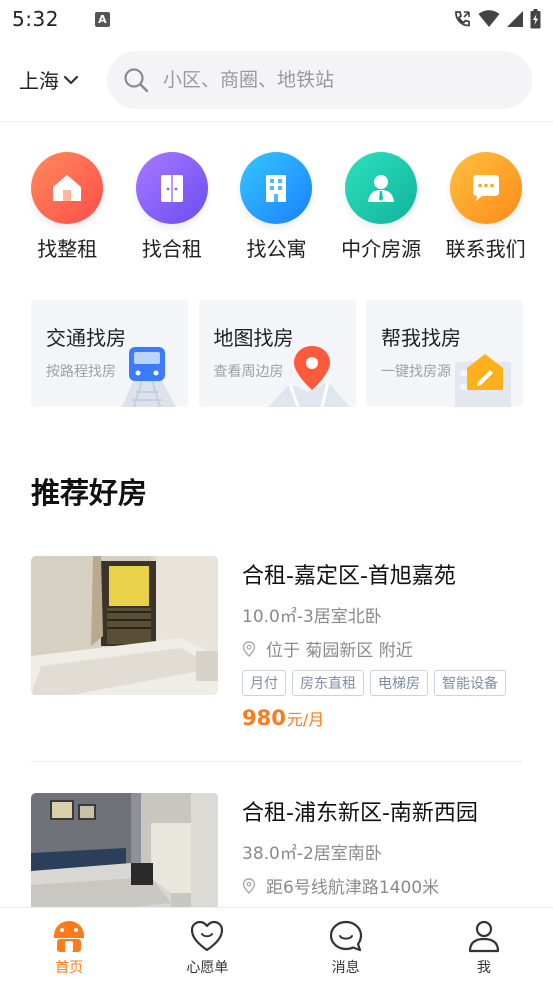 The width and height of the screenshot is (553, 984). What do you see at coordinates (305, 719) in the screenshot?
I see `price-unit: 元/月` at bounding box center [305, 719].